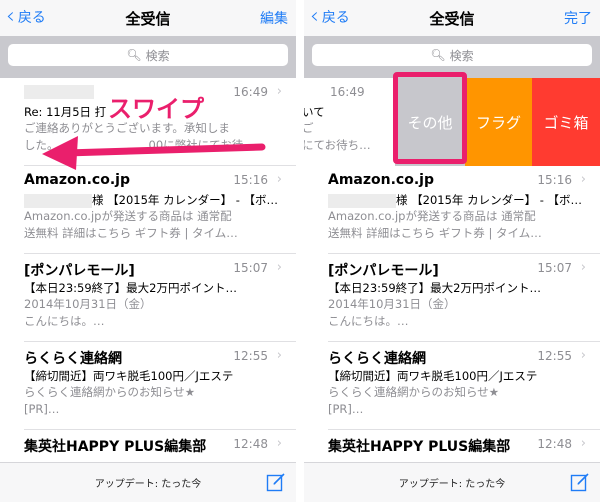 The height and width of the screenshot is (502, 600). I want to click on navigation-bar: ‹ 戻る 全受信 編集, so click(148, 18).